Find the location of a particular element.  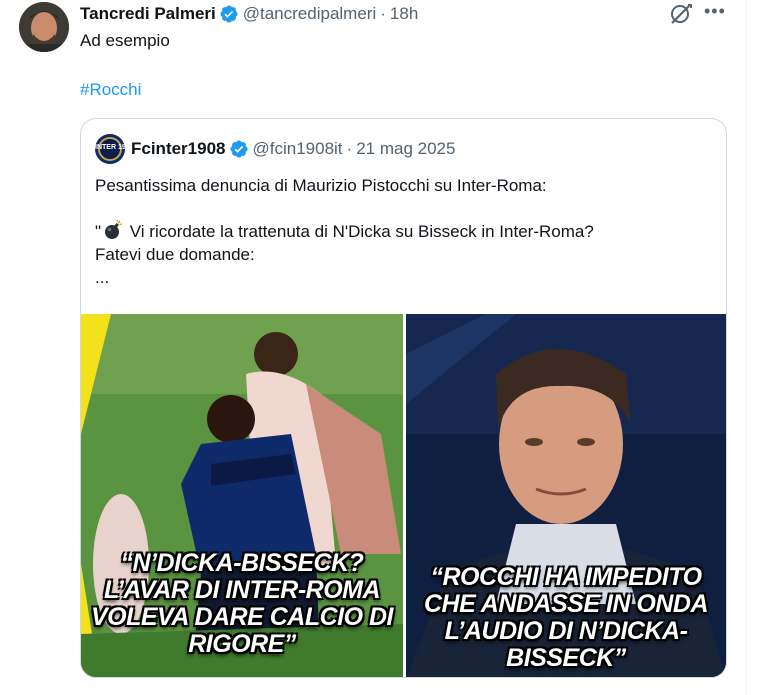

author-name: Tancredi Palmeri is located at coordinates (148, 14).